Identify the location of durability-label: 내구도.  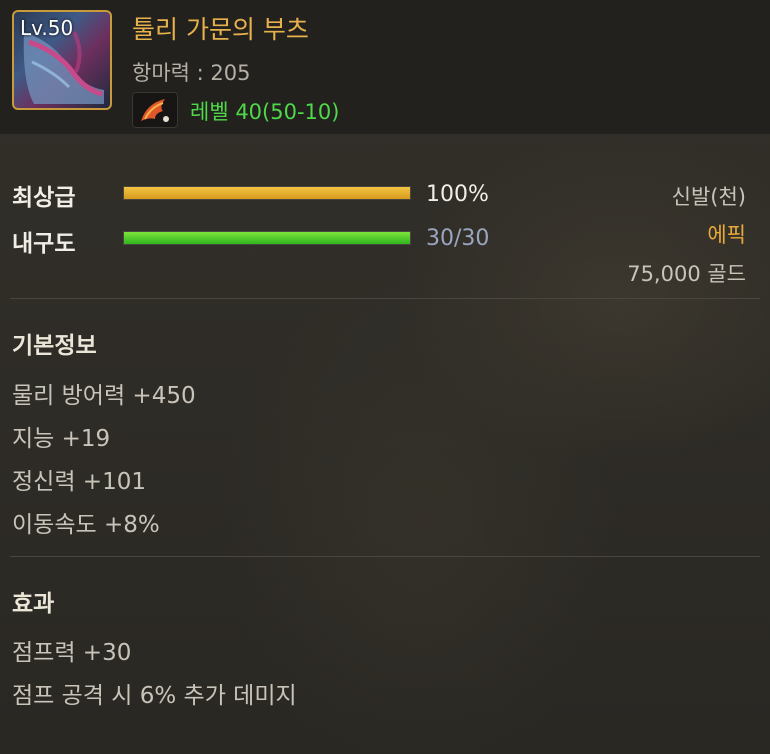
(44, 244).